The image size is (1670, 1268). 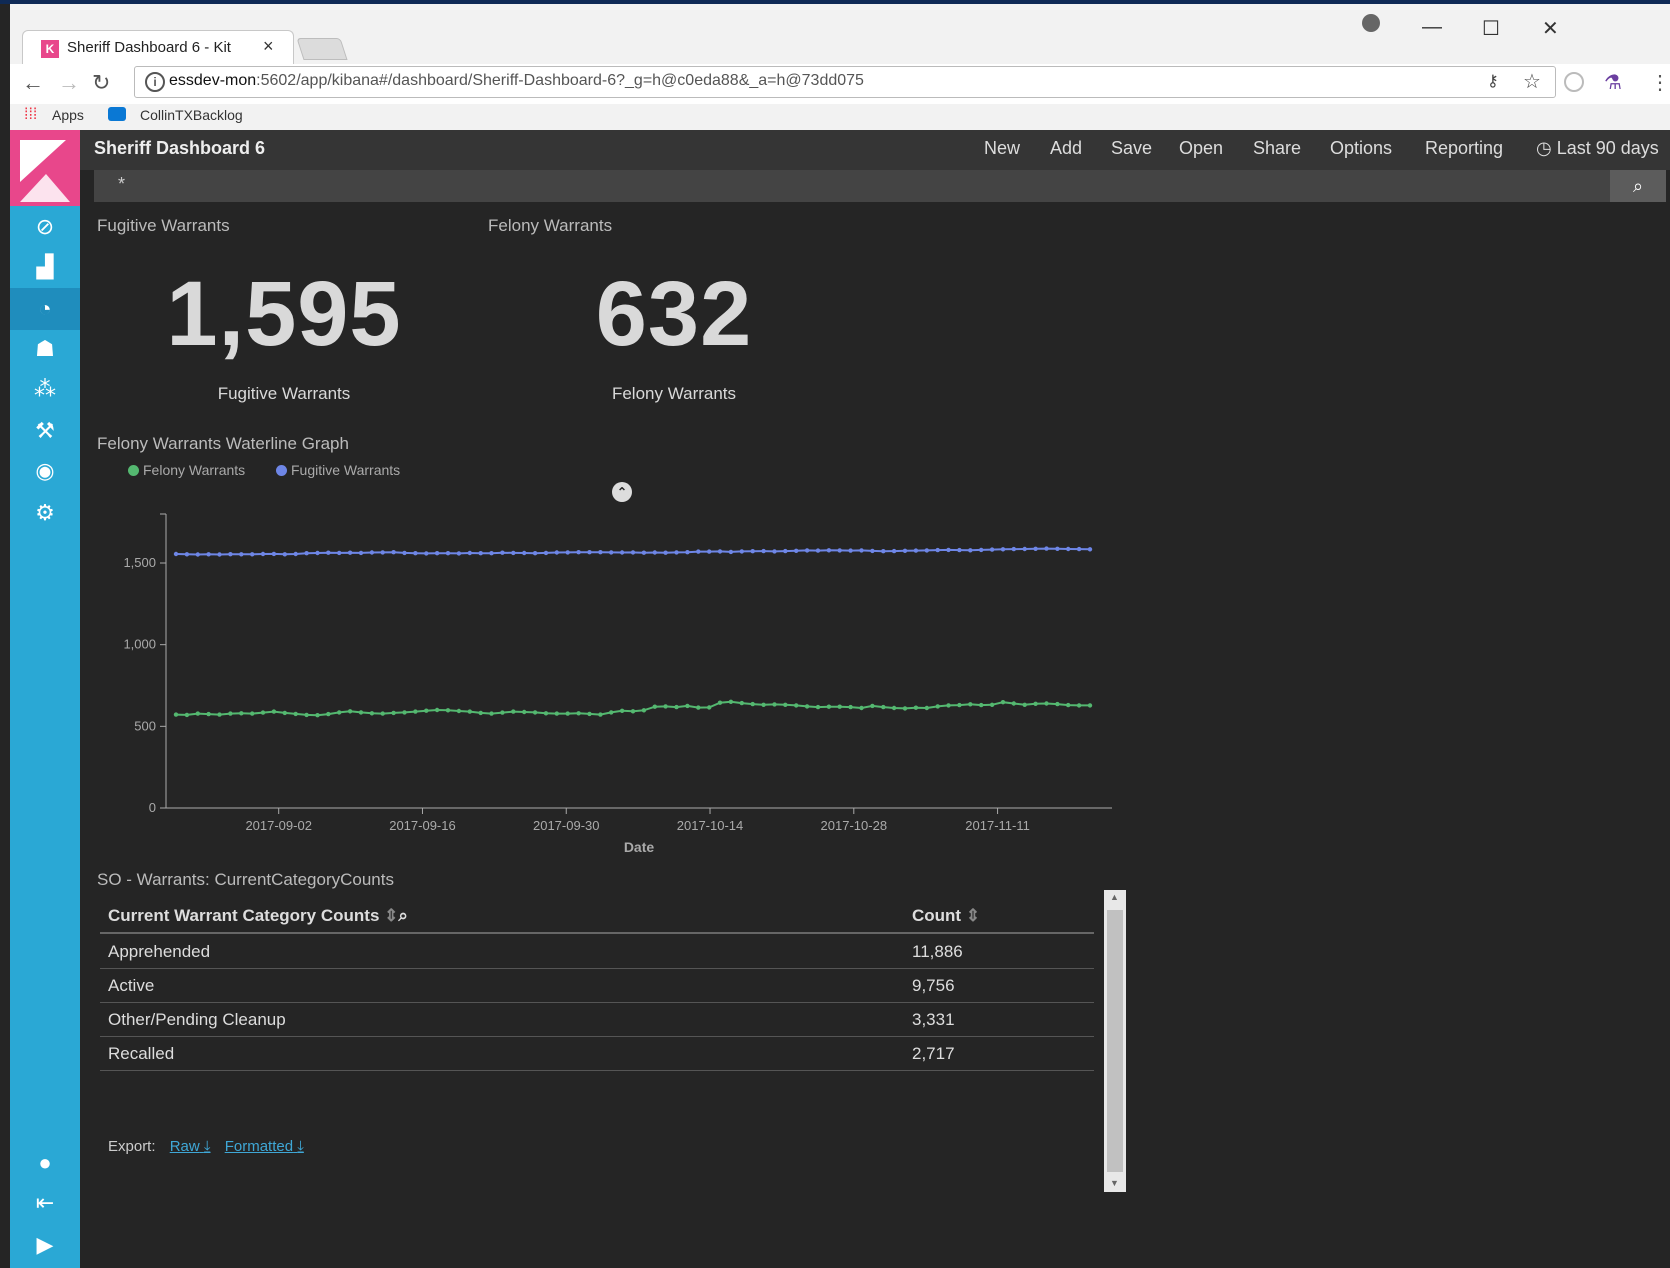 I want to click on y-tick-label: 0, so click(x=152, y=807).